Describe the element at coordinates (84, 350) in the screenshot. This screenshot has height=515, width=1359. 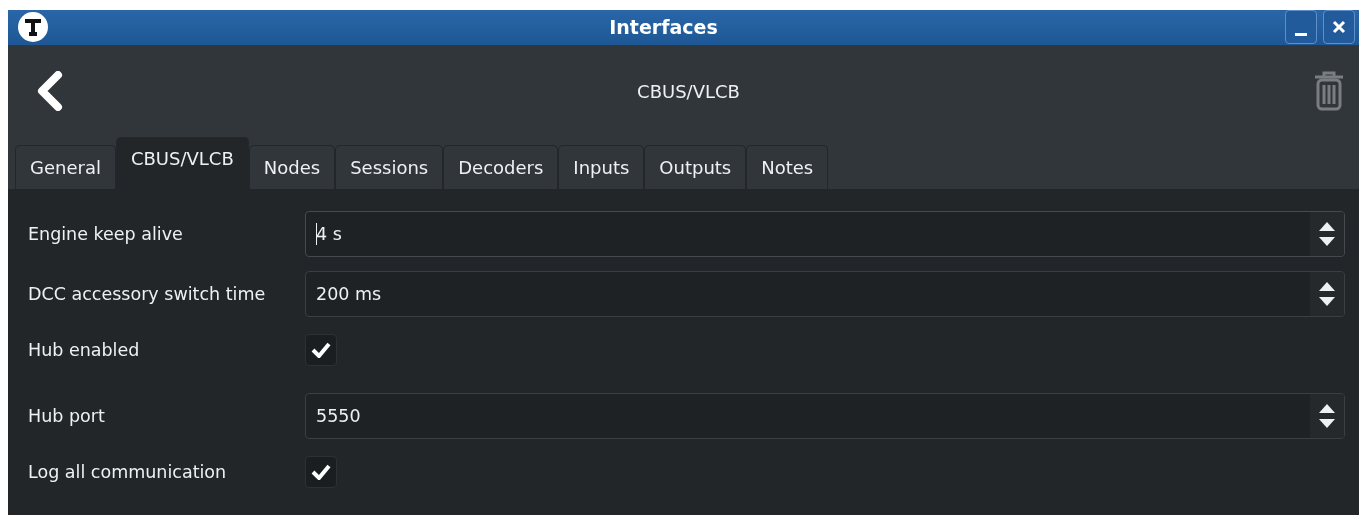
I see `field-label: Hub enabled` at that location.